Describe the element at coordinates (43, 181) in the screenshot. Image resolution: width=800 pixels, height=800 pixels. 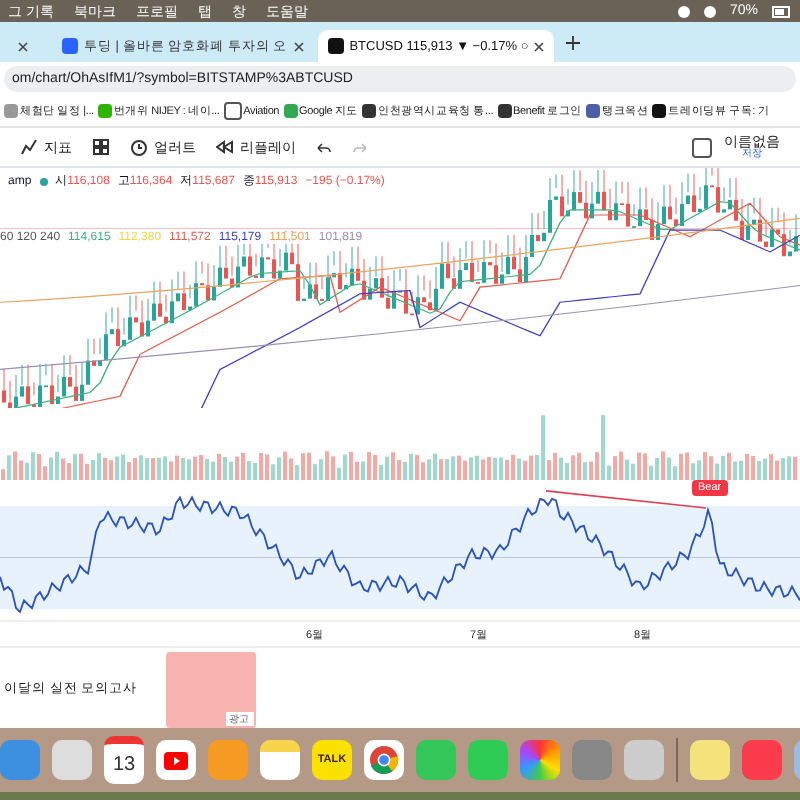
I see `status-dot-icon` at that location.